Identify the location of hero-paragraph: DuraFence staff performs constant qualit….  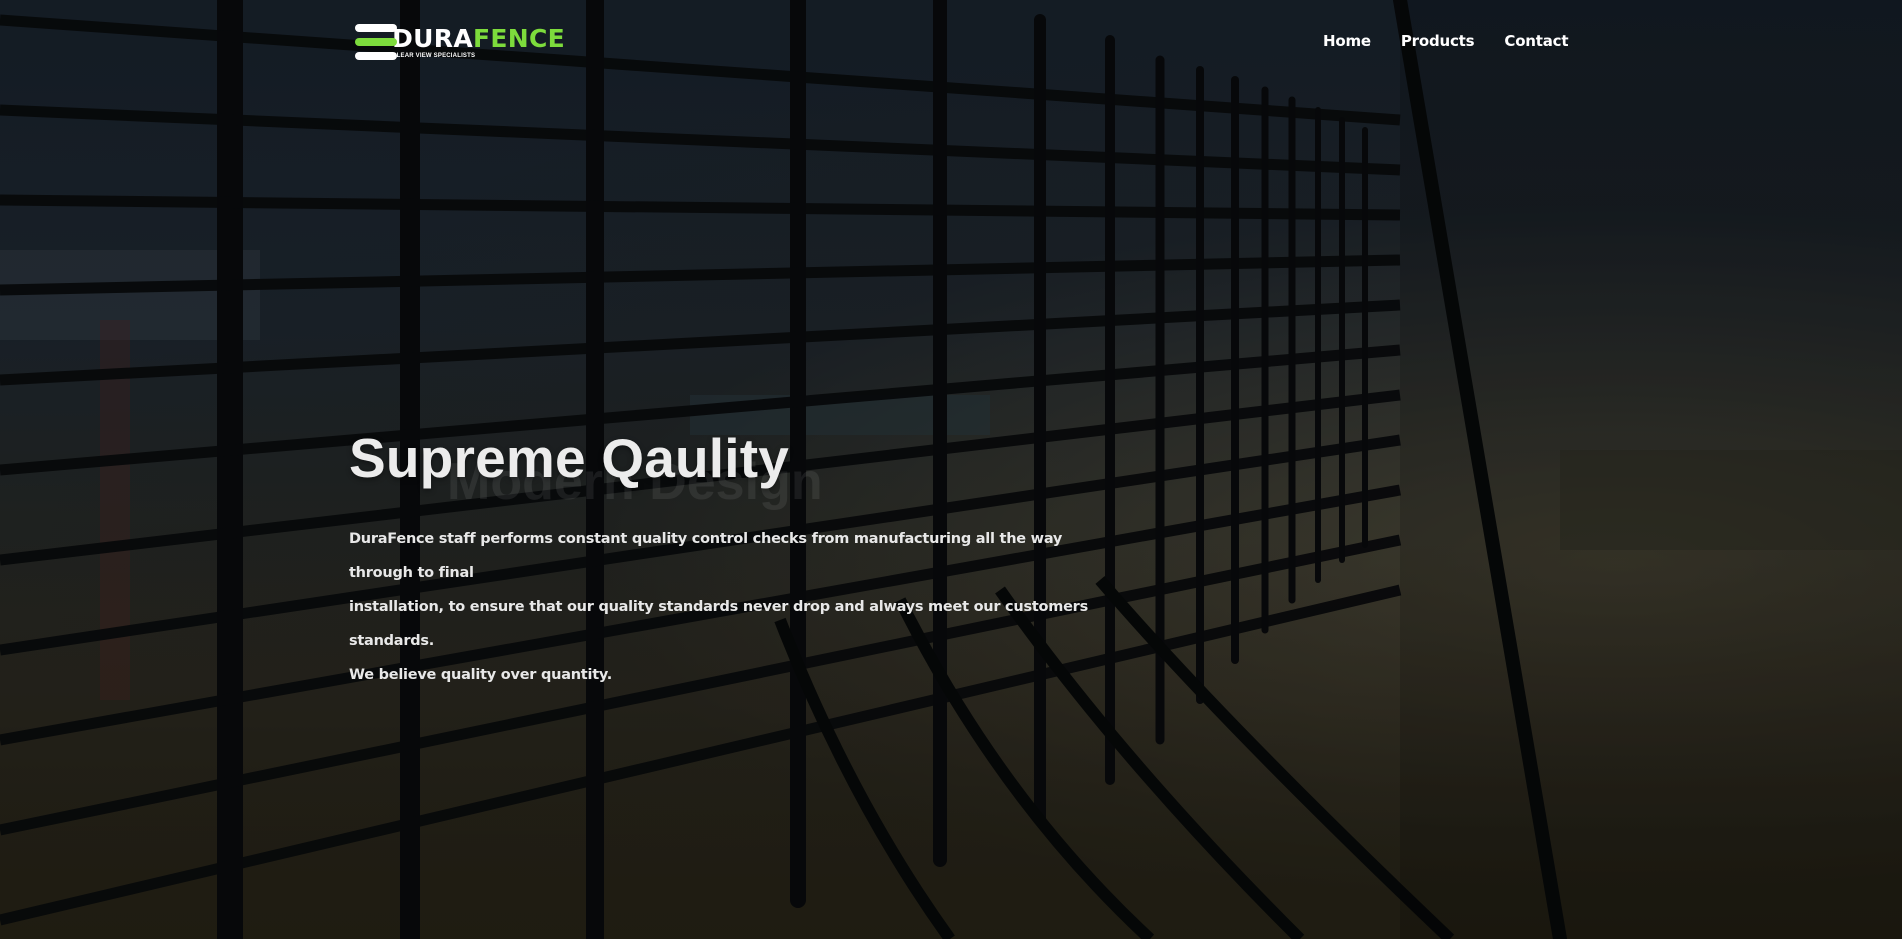
(729, 607).